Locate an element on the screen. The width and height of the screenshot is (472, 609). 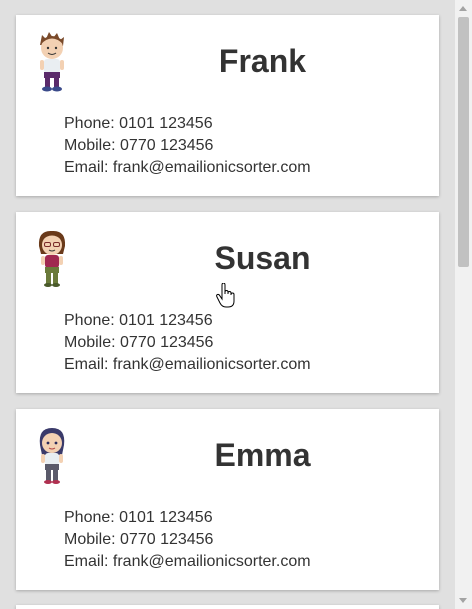
contact-name: Susan is located at coordinates (262, 258).